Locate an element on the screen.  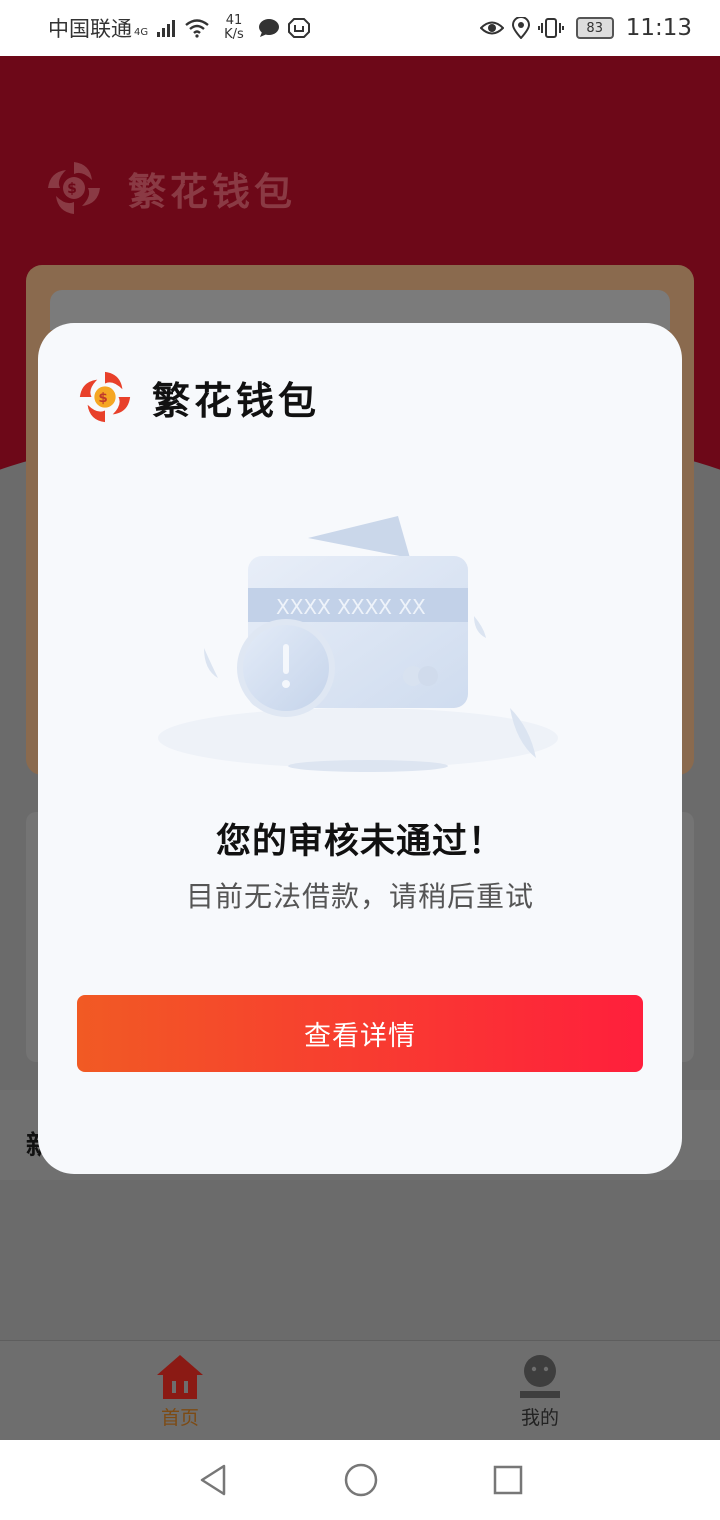
signal-icon is located at coordinates (166, 28).